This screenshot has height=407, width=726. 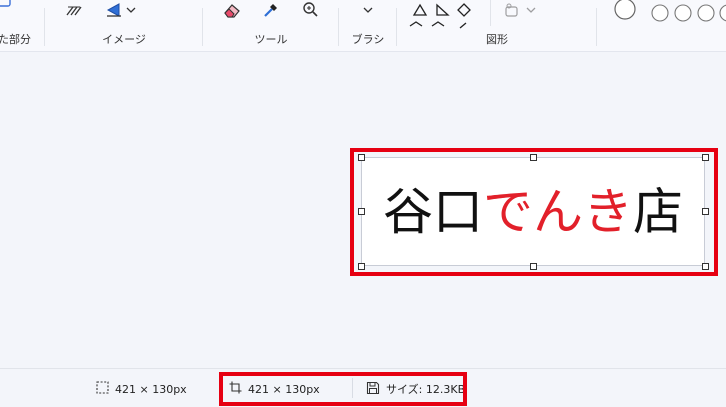 I want to click on selection-icon, so click(x=102, y=389).